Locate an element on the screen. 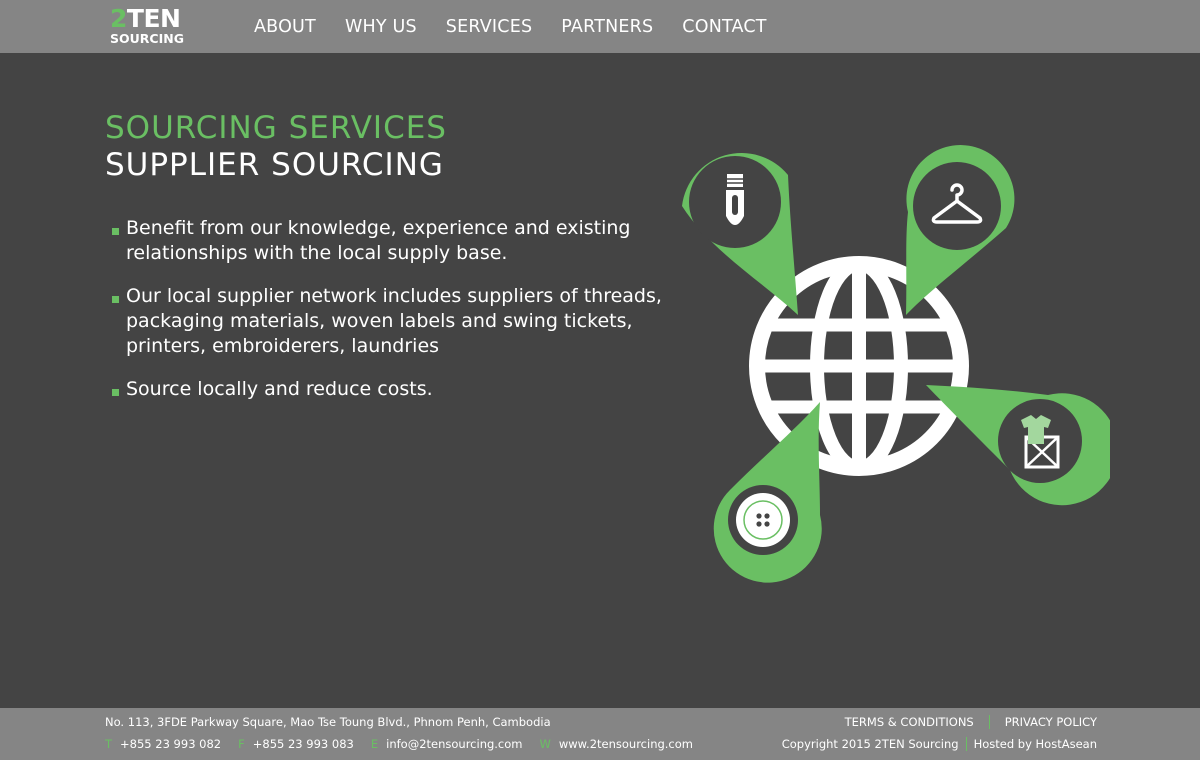  logo: 2TEN SOURCING is located at coordinates (147, 26).